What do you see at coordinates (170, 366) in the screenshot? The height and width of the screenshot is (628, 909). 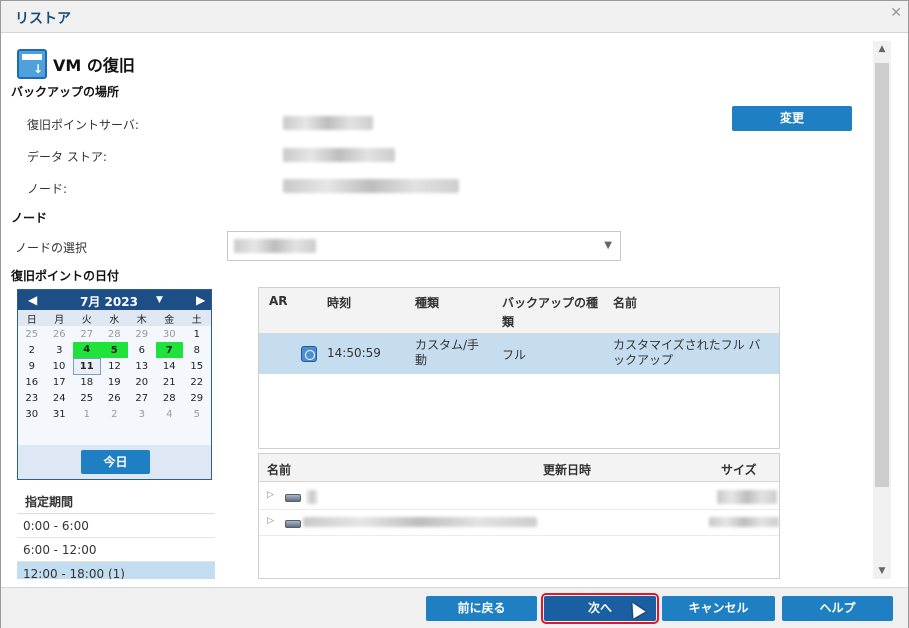 I see `calendar-day: 14` at bounding box center [170, 366].